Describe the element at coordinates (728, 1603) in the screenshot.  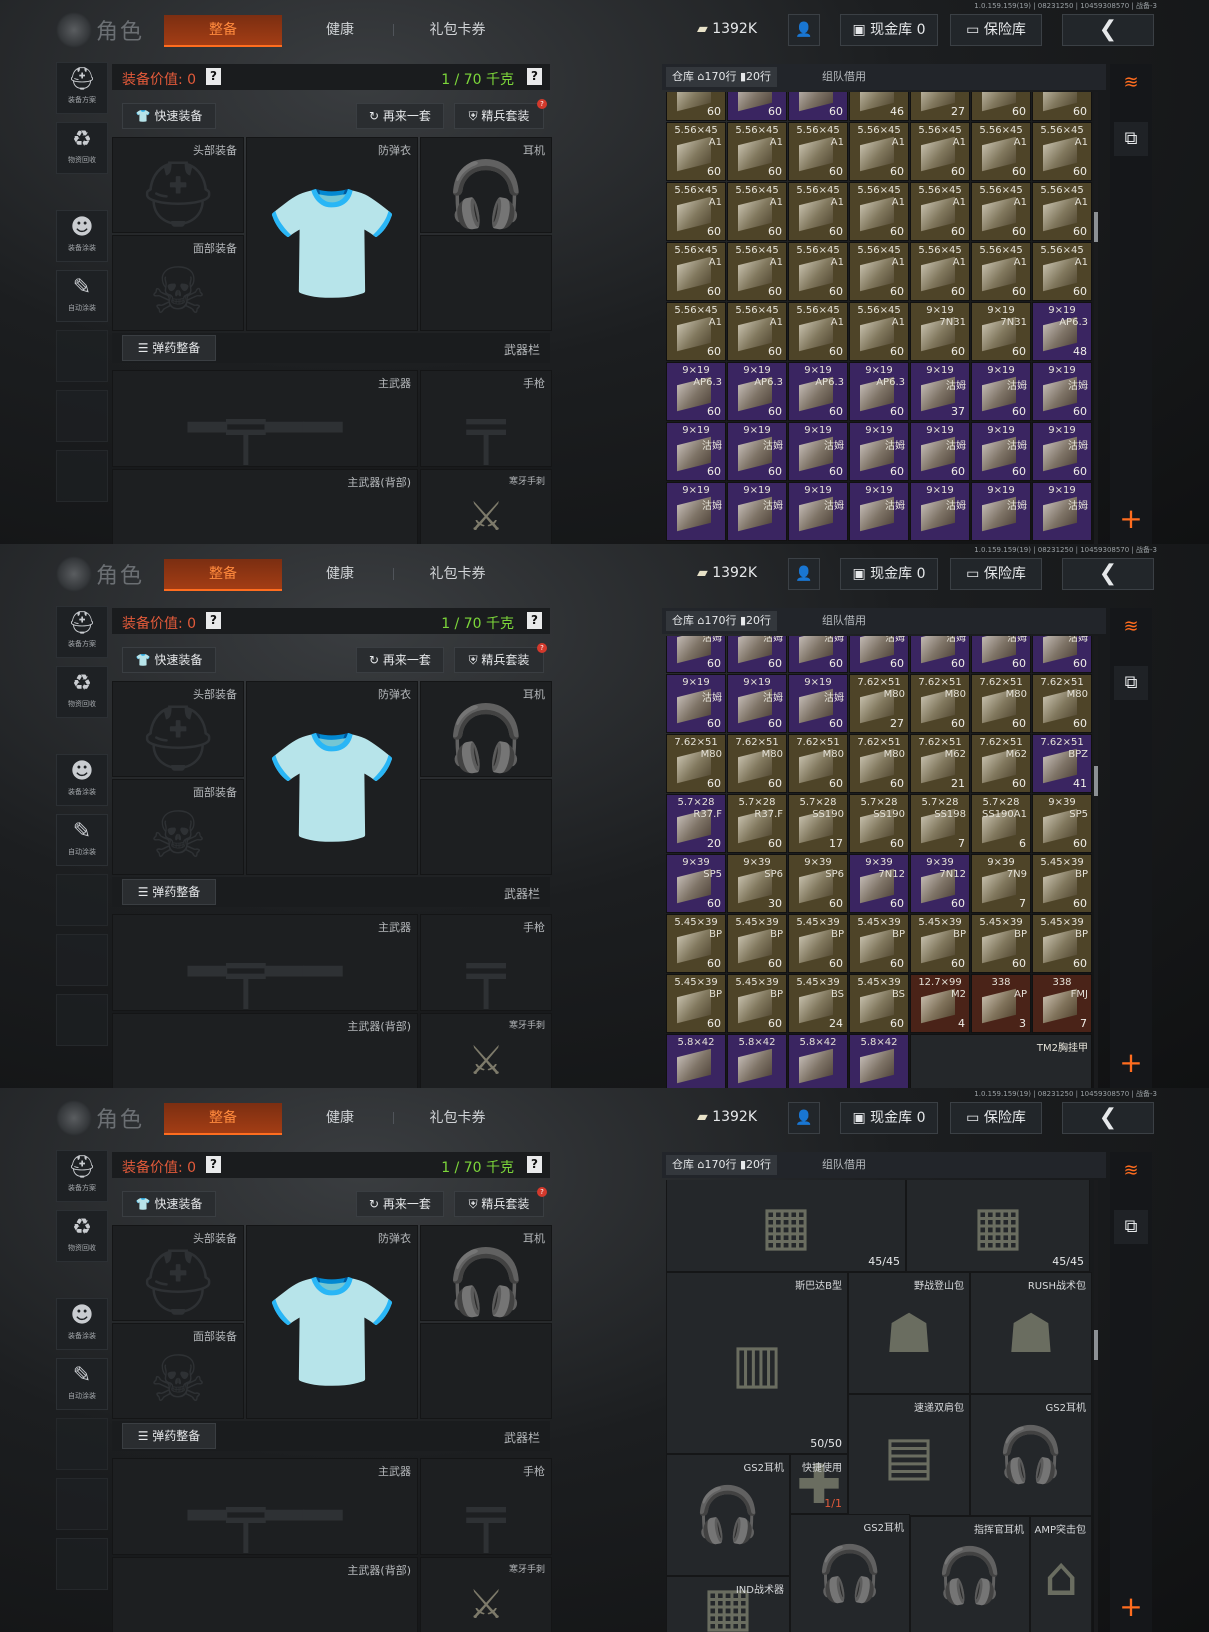
I see `gear-item: ▦ IND战术器` at that location.